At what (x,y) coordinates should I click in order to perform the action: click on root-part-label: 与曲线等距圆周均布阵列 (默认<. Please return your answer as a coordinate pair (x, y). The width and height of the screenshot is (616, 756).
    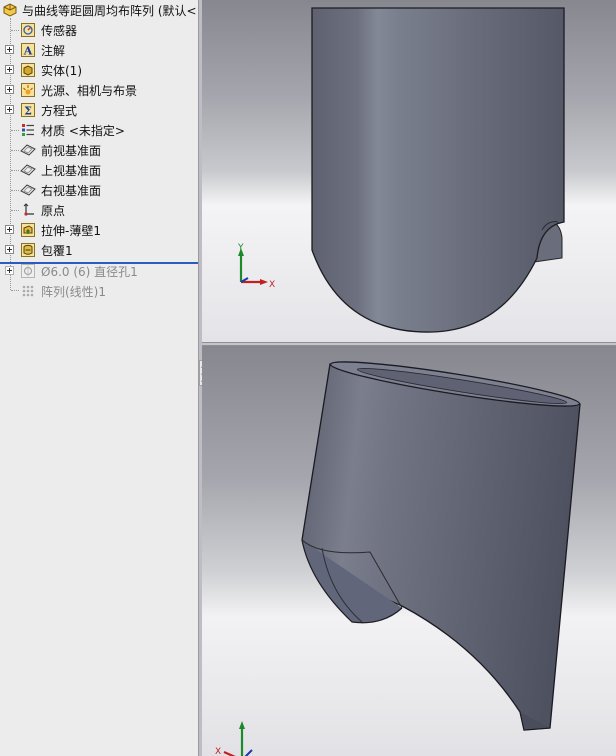
    Looking at the image, I should click on (109, 11).